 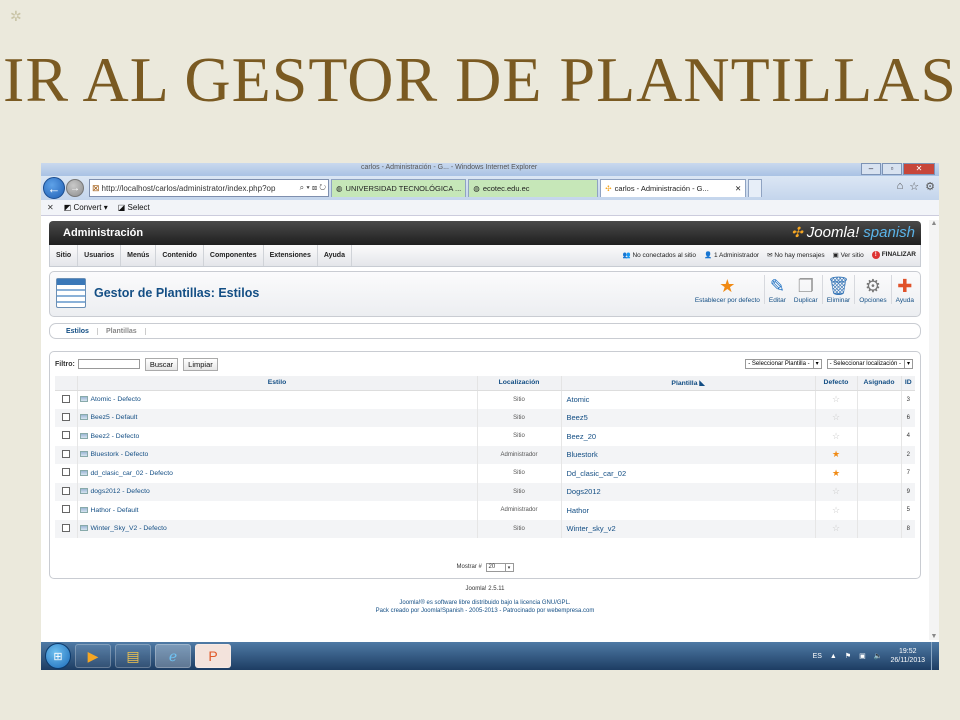 What do you see at coordinates (688, 510) in the screenshot?
I see `template-link: Hathor` at bounding box center [688, 510].